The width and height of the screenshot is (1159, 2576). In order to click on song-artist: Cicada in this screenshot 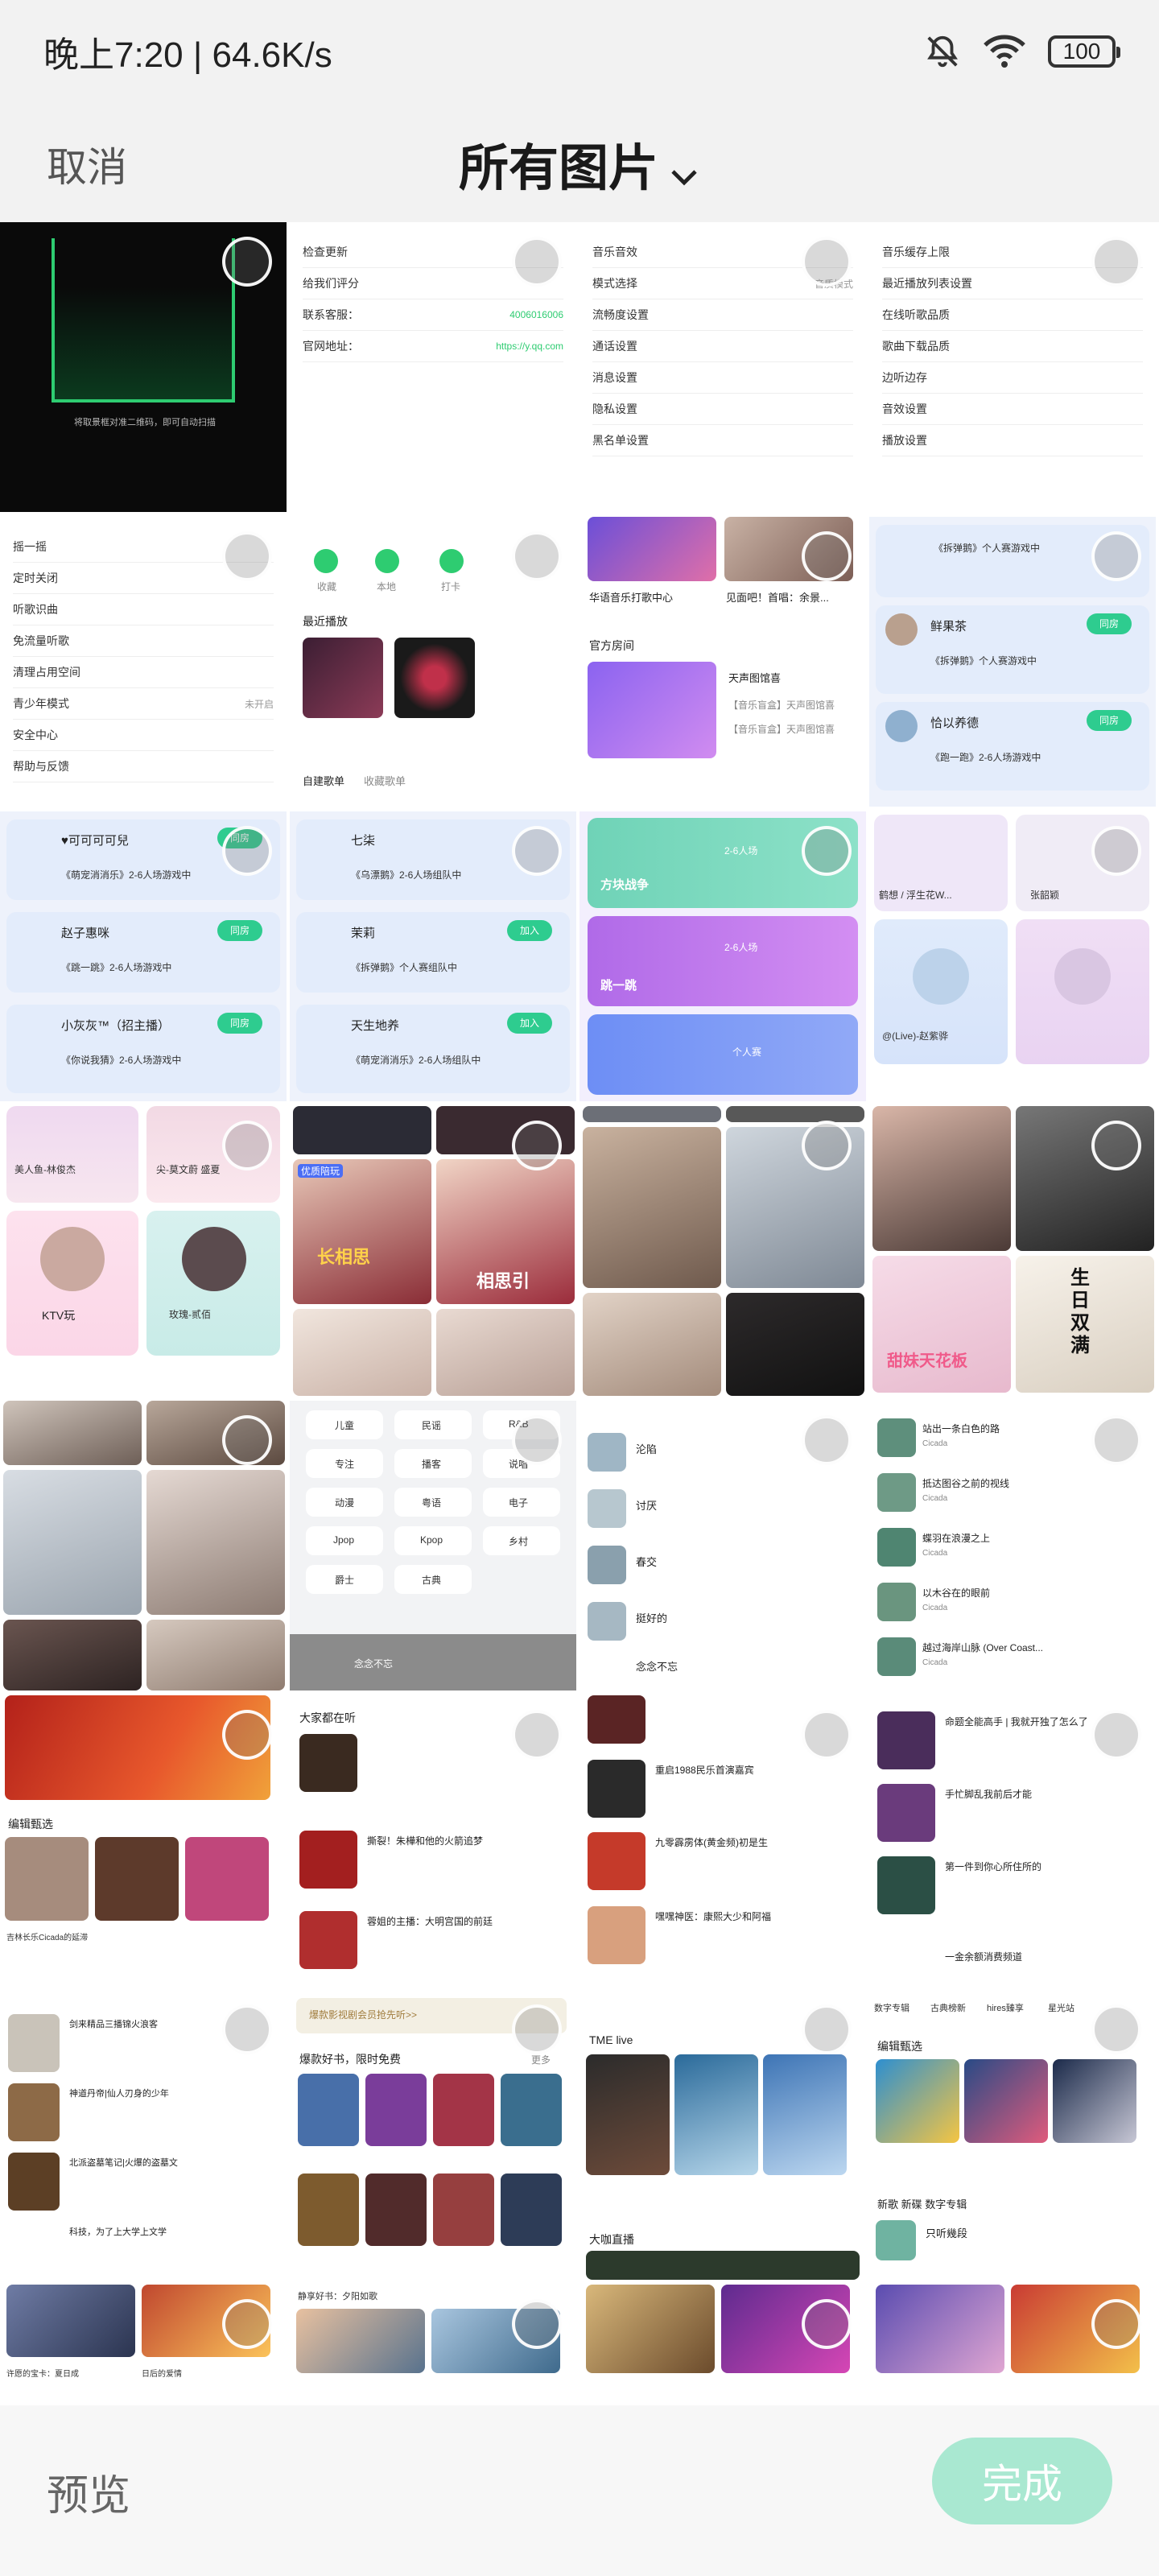, I will do `click(935, 1498)`.